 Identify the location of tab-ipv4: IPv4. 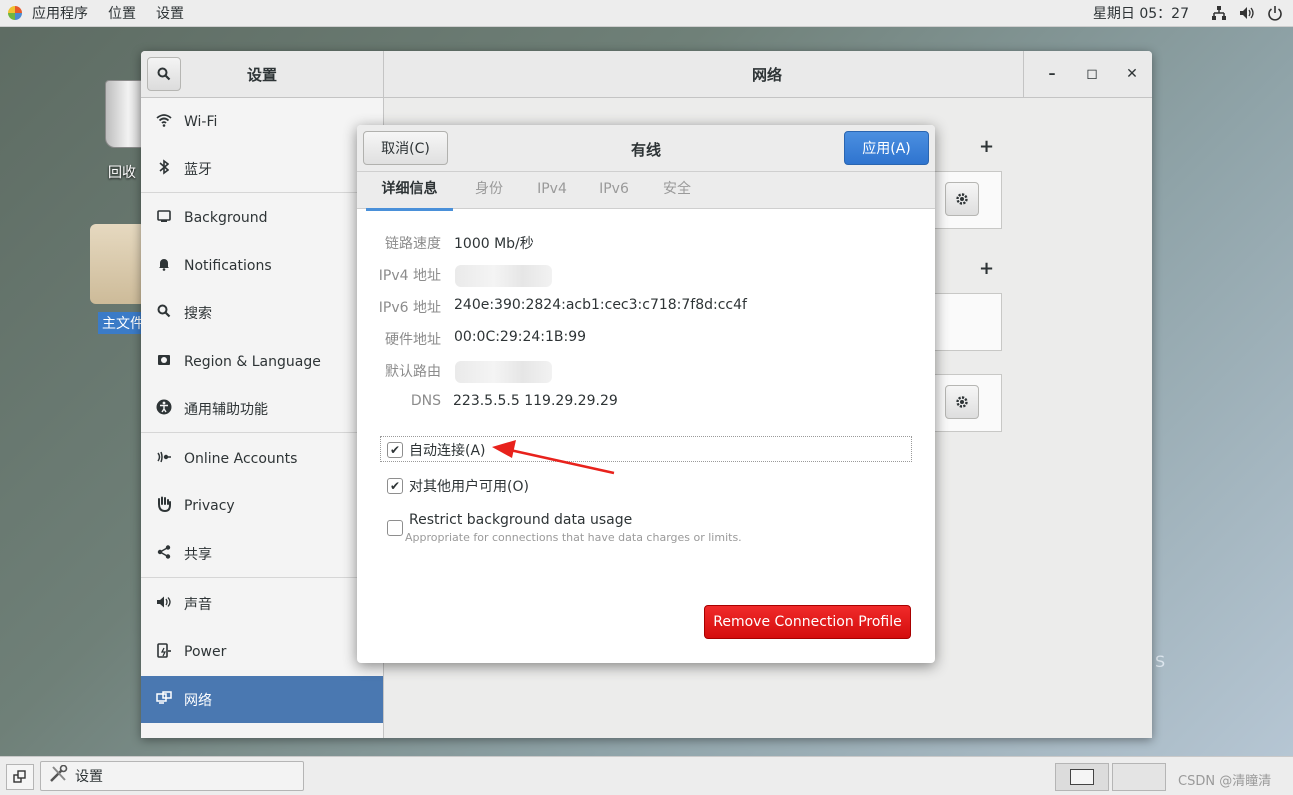
(552, 190).